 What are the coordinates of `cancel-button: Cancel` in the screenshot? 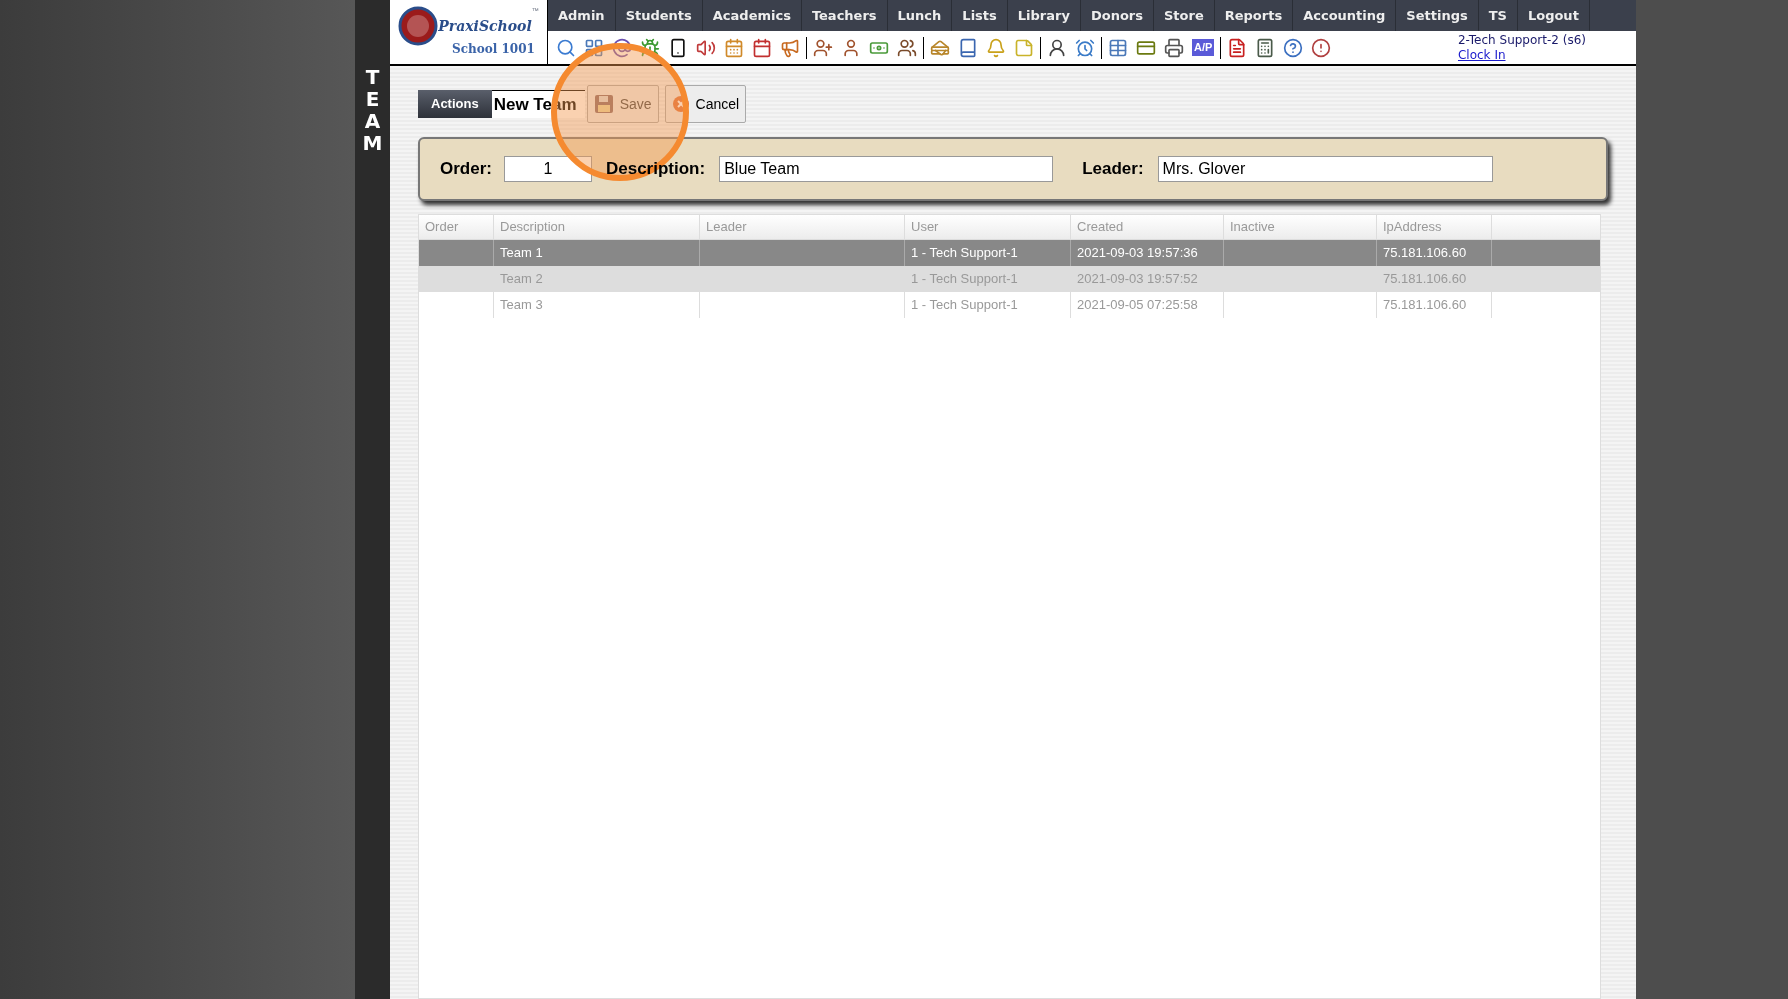 It's located at (705, 104).